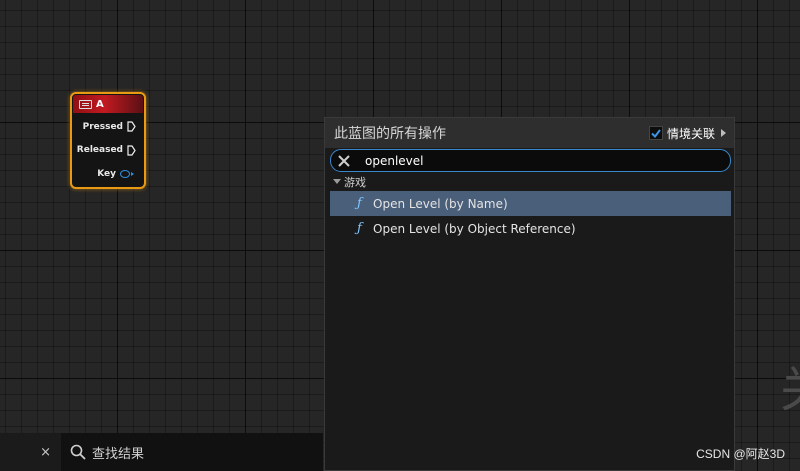 The height and width of the screenshot is (471, 800). I want to click on clear-search-icon, so click(344, 160).